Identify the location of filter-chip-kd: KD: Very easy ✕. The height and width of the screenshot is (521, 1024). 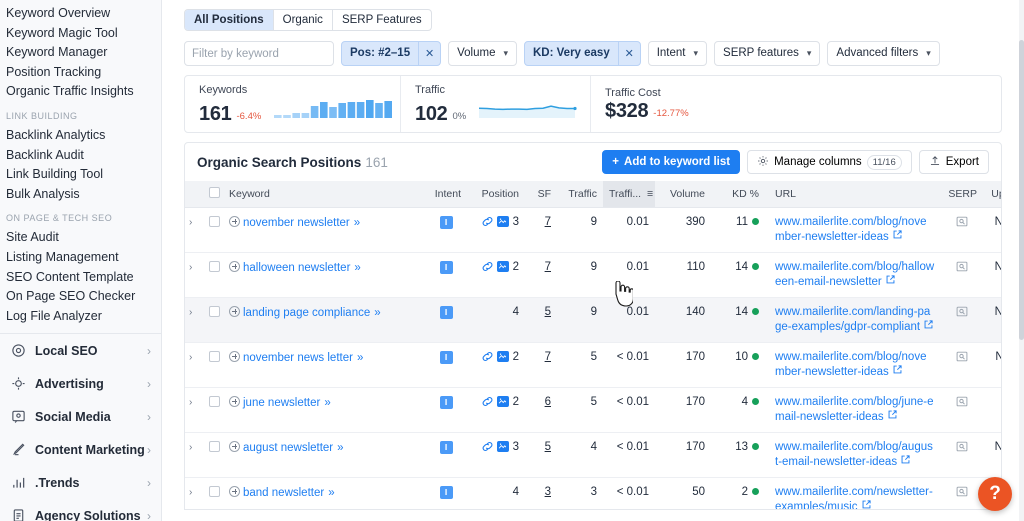
(582, 53).